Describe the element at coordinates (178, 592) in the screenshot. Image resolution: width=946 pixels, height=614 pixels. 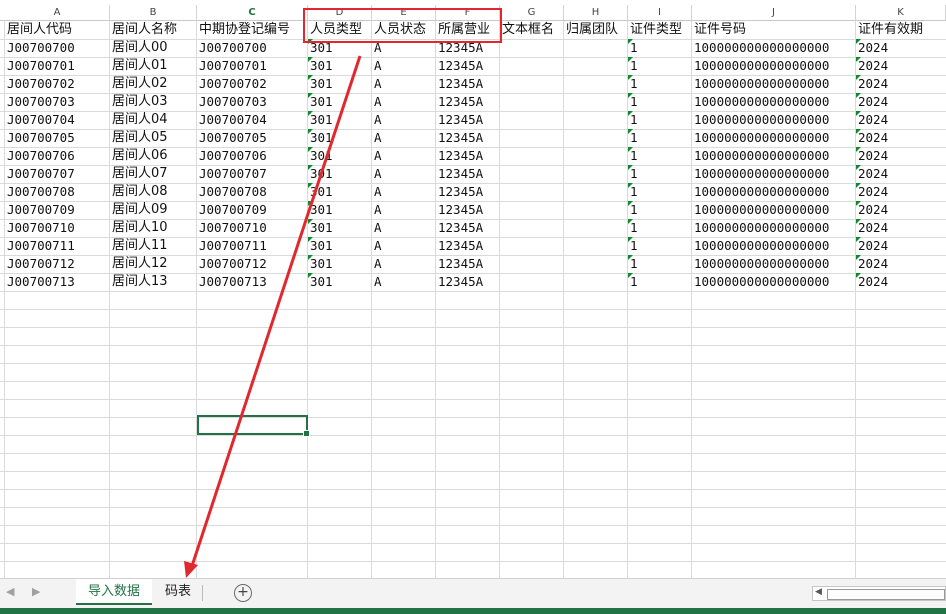
I see `tab-code-table: 码表` at that location.